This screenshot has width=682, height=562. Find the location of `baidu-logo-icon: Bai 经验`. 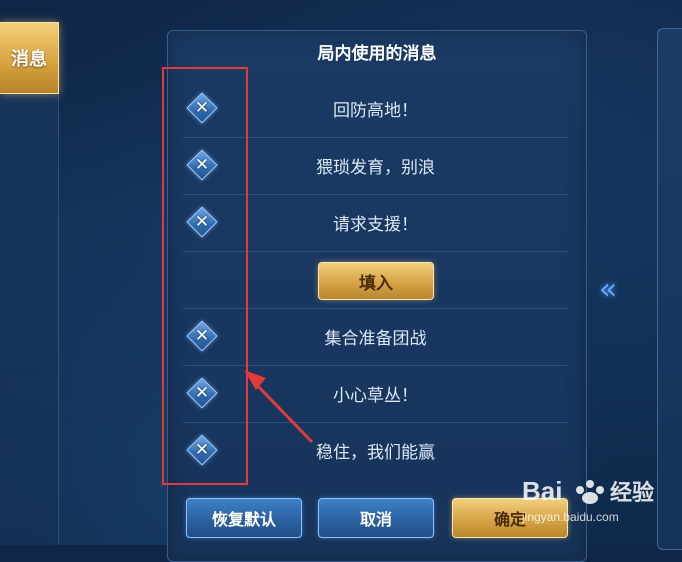

baidu-logo-icon: Bai 经验 is located at coordinates (588, 491).